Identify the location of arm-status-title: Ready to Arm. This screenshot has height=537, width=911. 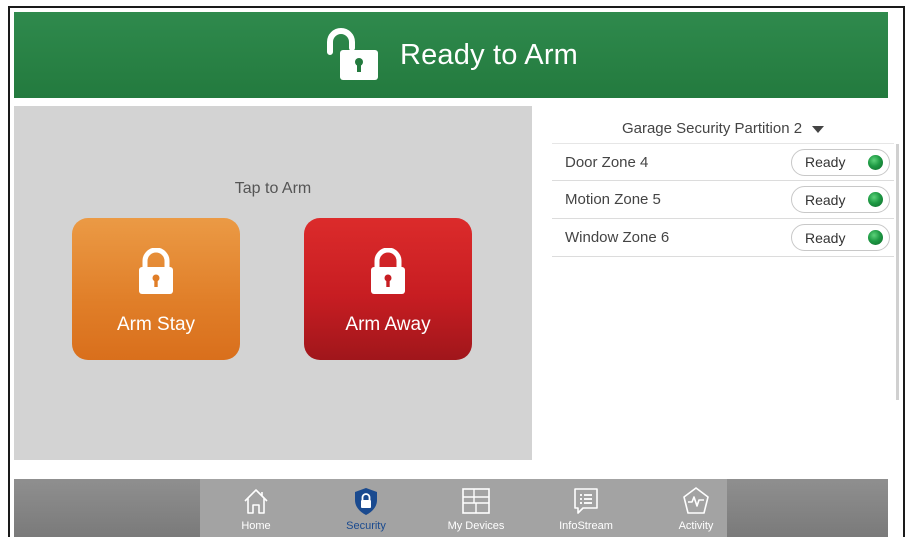
(489, 54).